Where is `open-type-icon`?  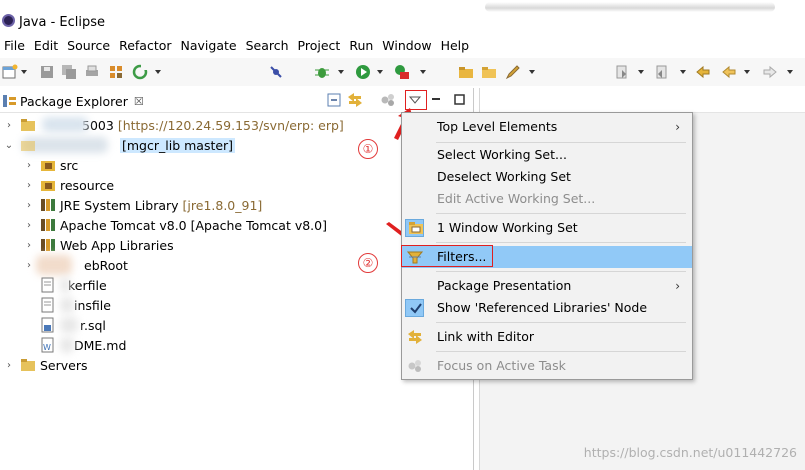
open-type-icon is located at coordinates (466, 72).